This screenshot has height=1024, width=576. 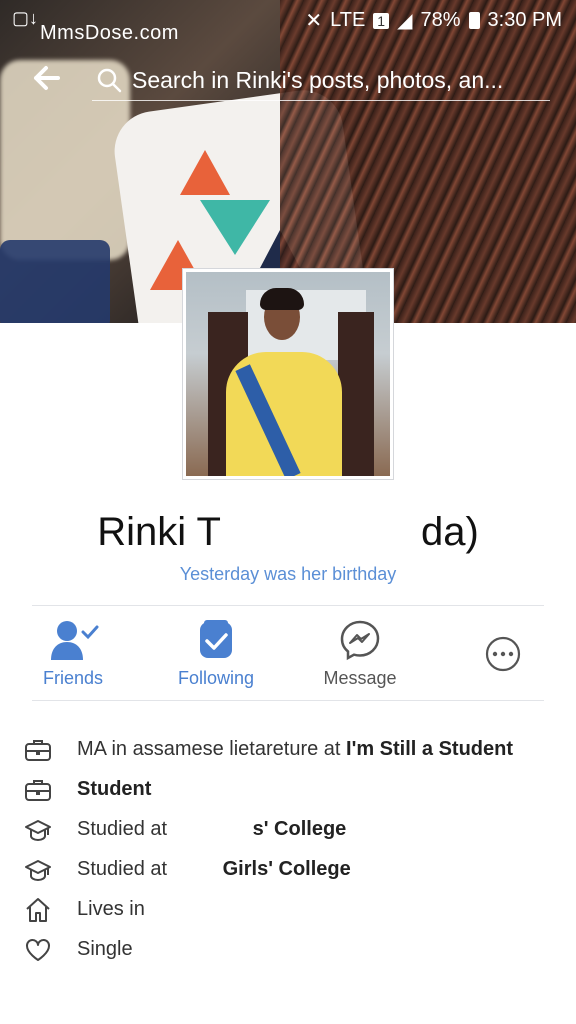 What do you see at coordinates (360, 678) in the screenshot?
I see `message-label: Message` at bounding box center [360, 678].